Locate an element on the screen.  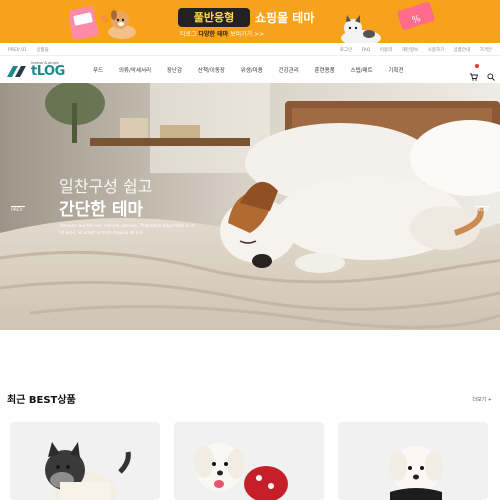
nav-item-health: 건강관리 is located at coordinates (289, 70).